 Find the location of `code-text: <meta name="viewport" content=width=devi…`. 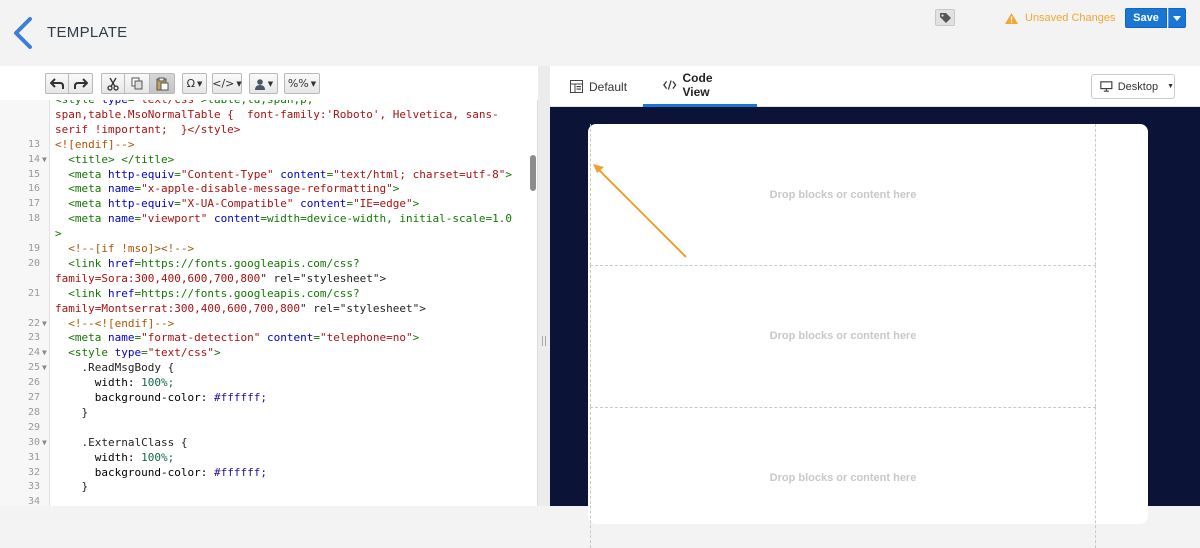

code-text: <meta name="viewport" content=width=devi… is located at coordinates (290, 219).